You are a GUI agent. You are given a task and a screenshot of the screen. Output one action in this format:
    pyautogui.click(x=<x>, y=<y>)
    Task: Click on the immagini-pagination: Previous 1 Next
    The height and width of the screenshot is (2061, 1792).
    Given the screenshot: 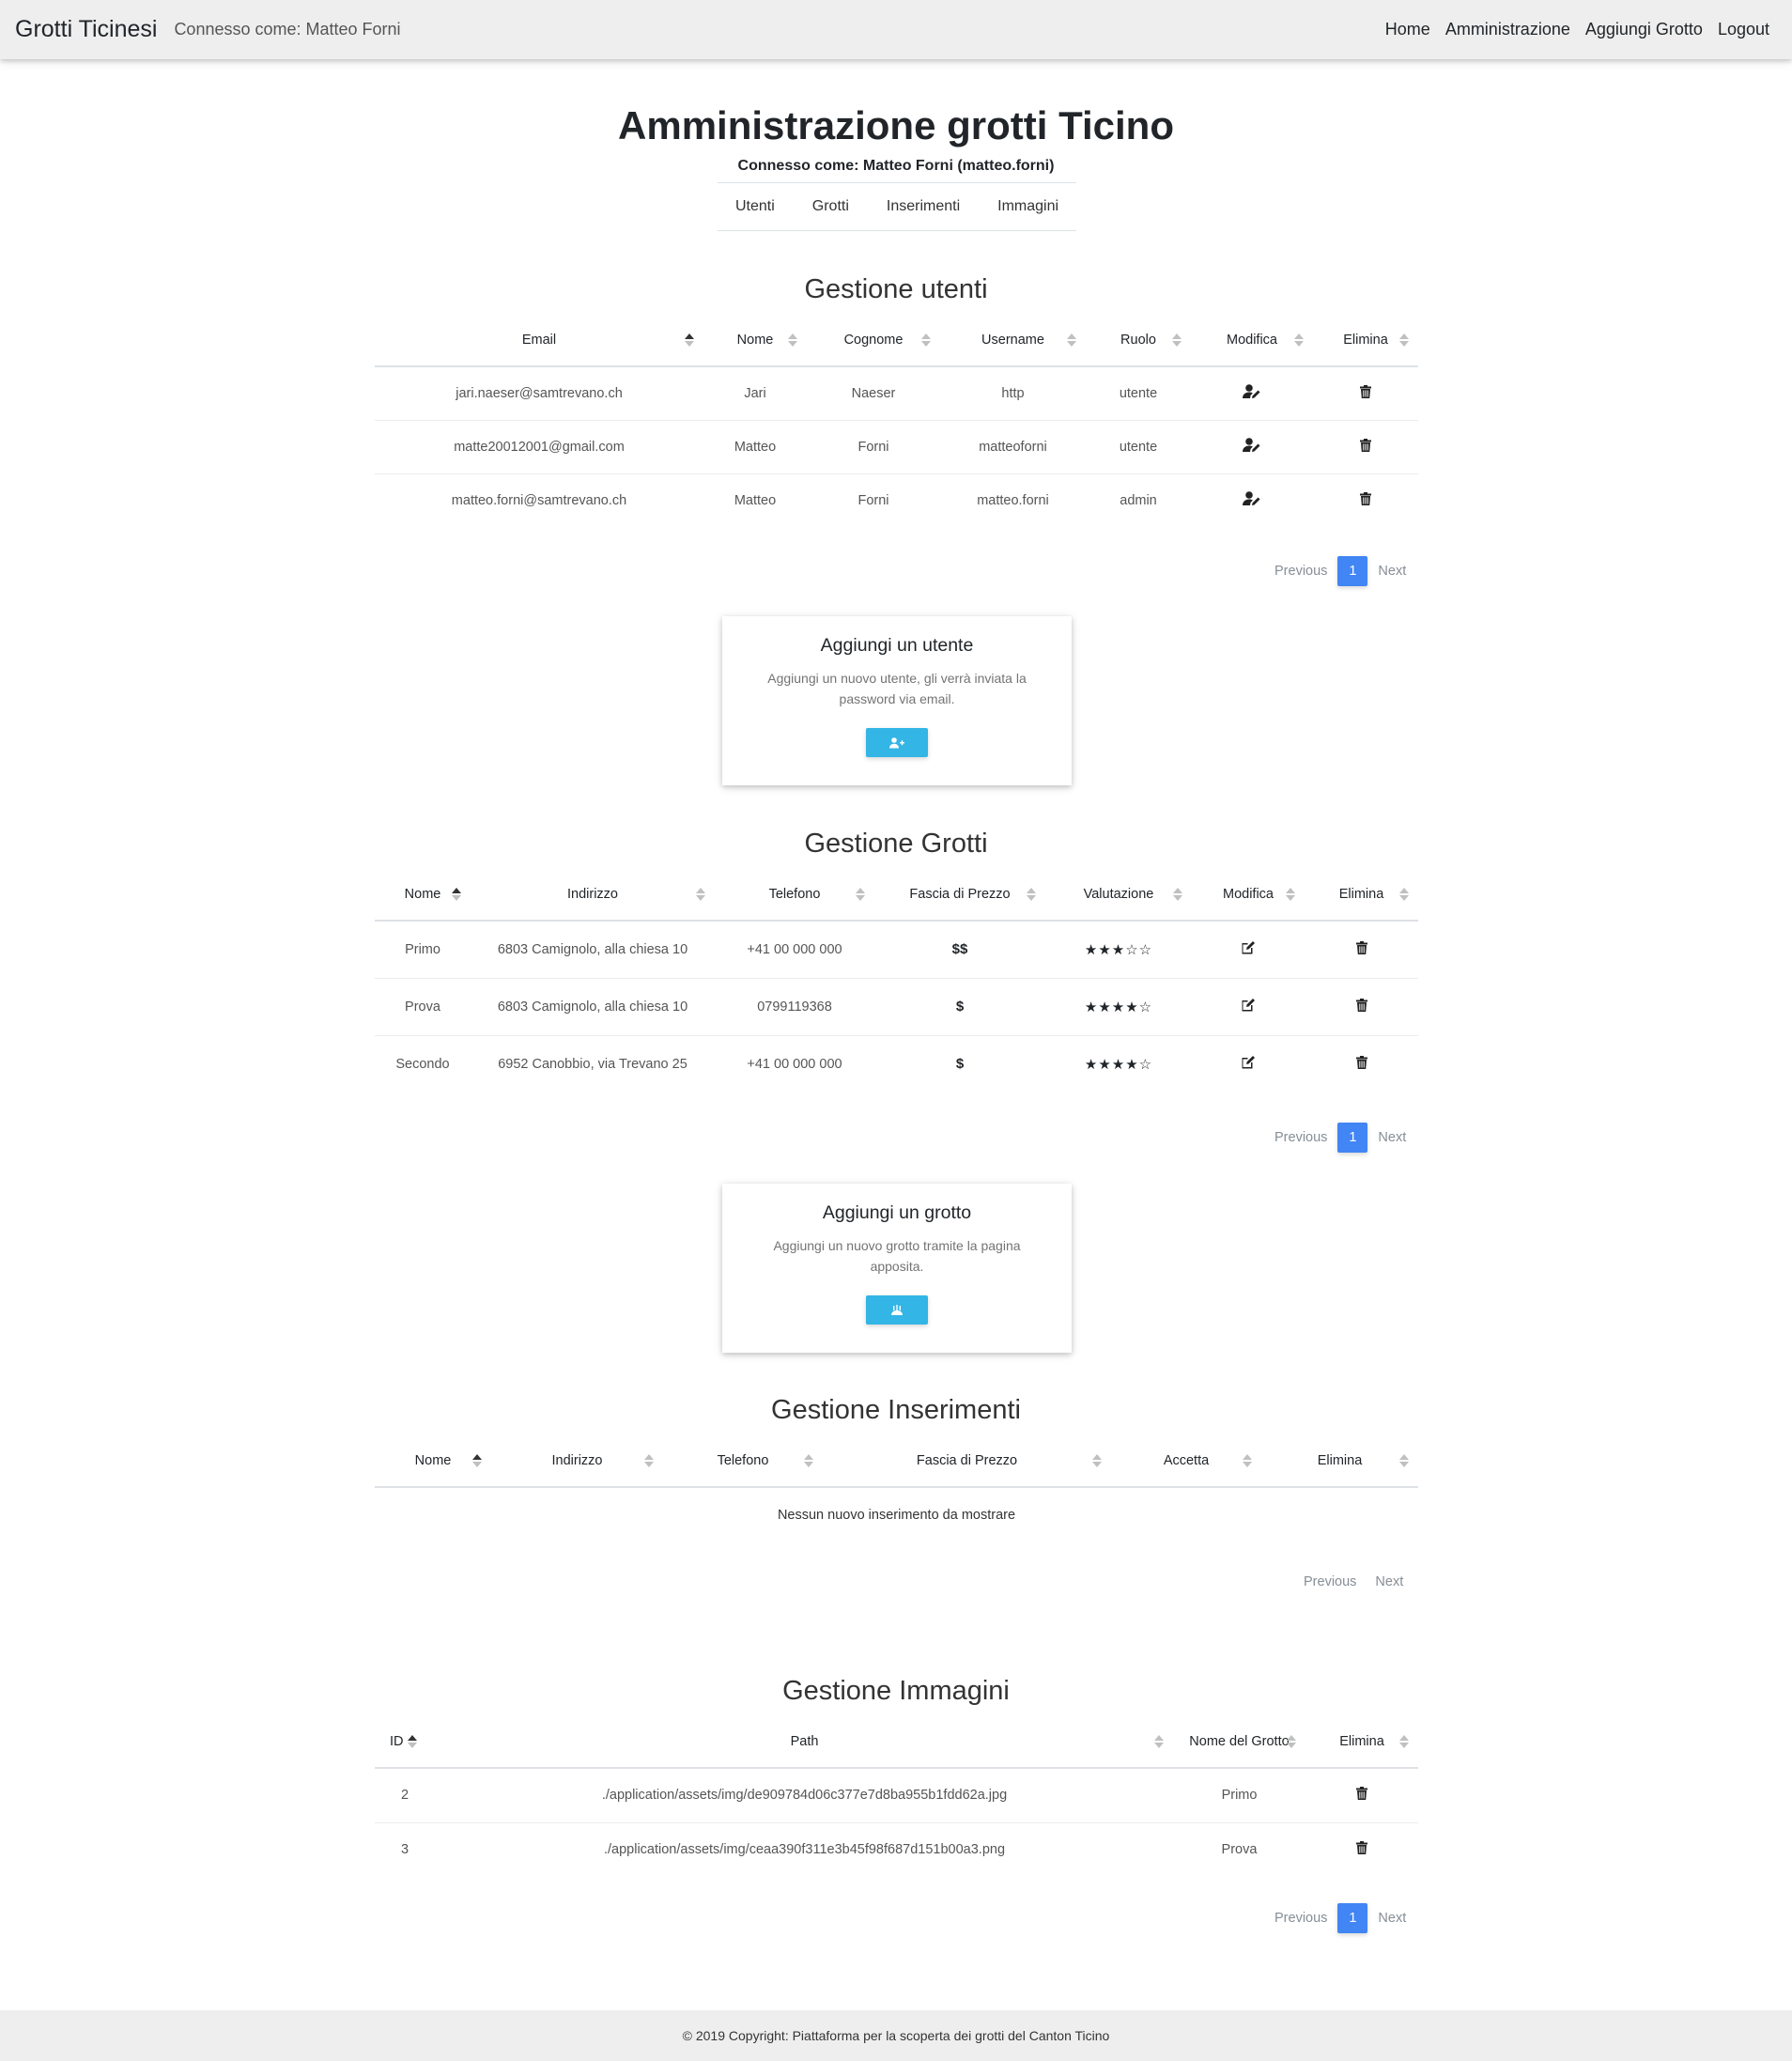 What is the action you would take?
    pyautogui.click(x=1340, y=1918)
    